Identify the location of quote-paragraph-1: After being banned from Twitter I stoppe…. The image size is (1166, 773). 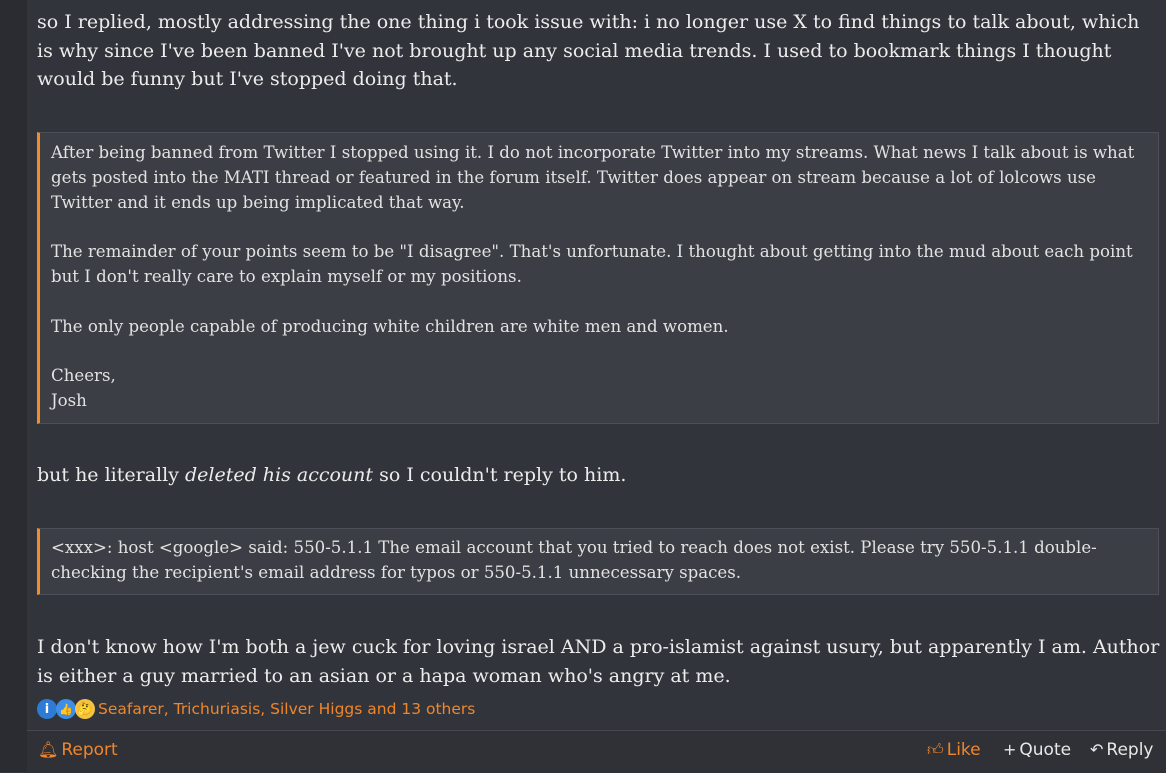
(593, 177).